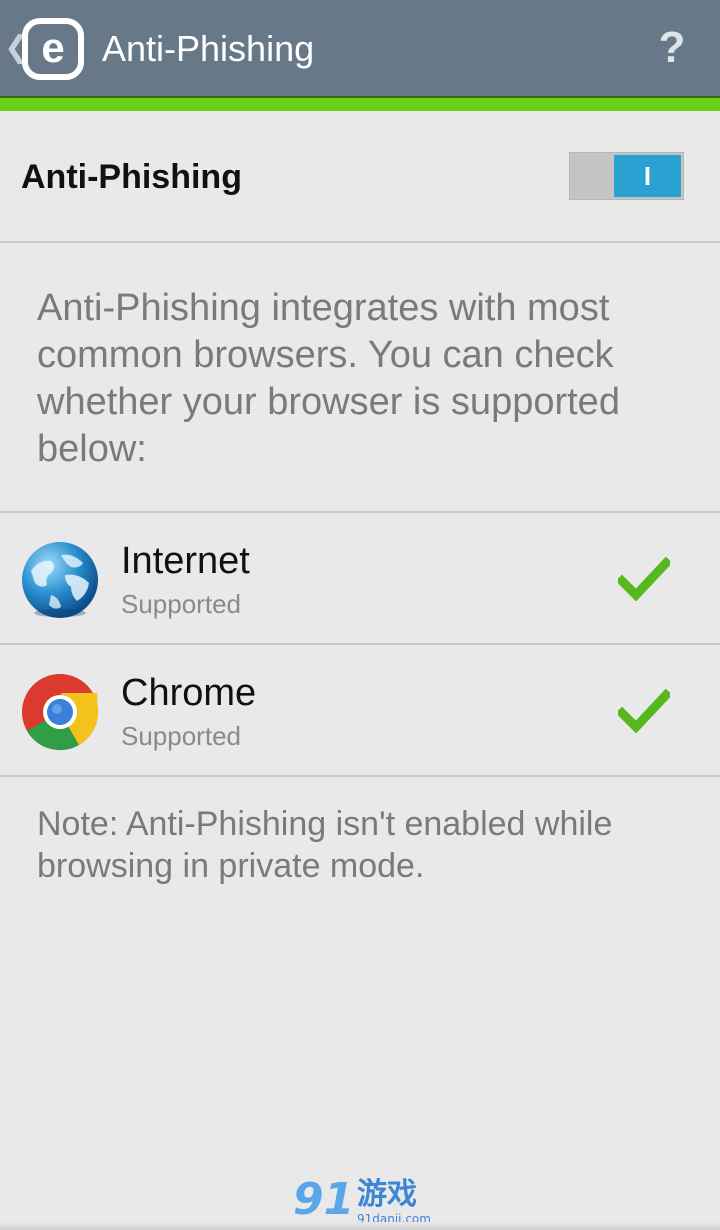  I want to click on bottom-edge, so click(360, 1226).